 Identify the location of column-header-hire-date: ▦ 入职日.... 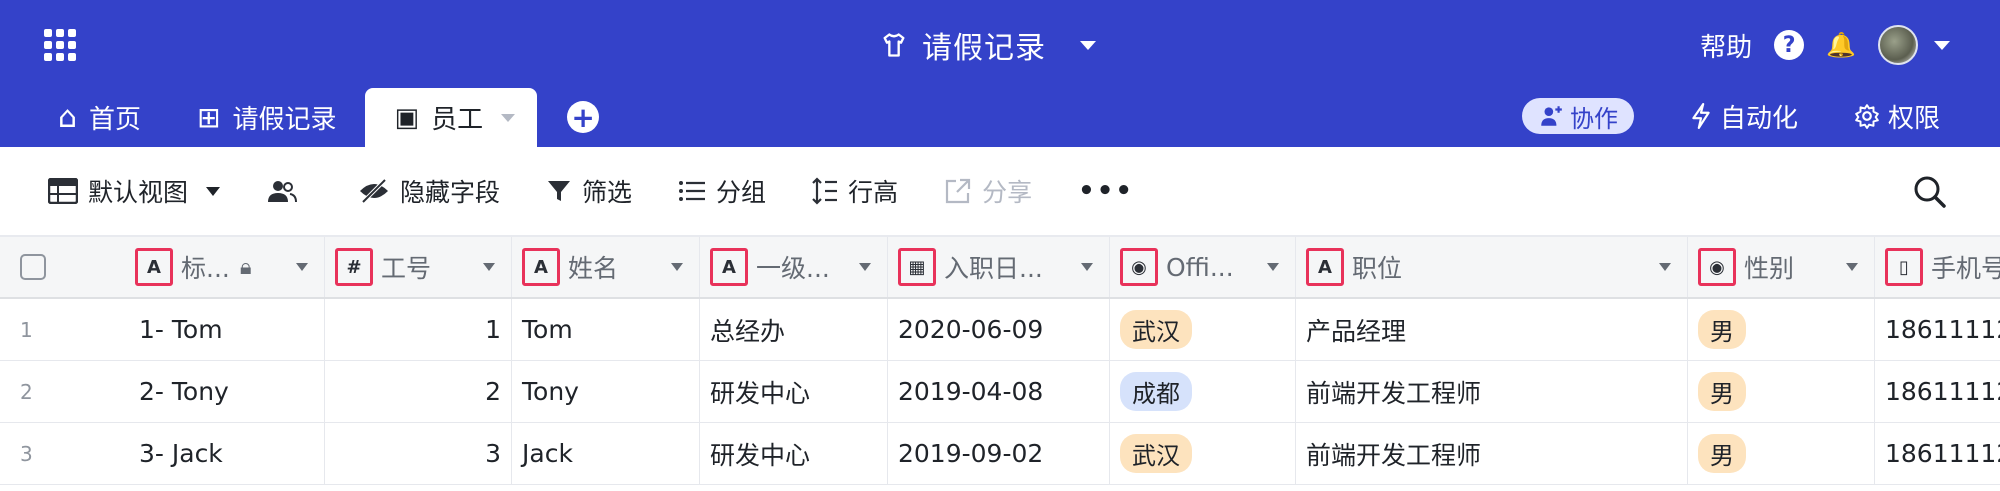
(999, 267).